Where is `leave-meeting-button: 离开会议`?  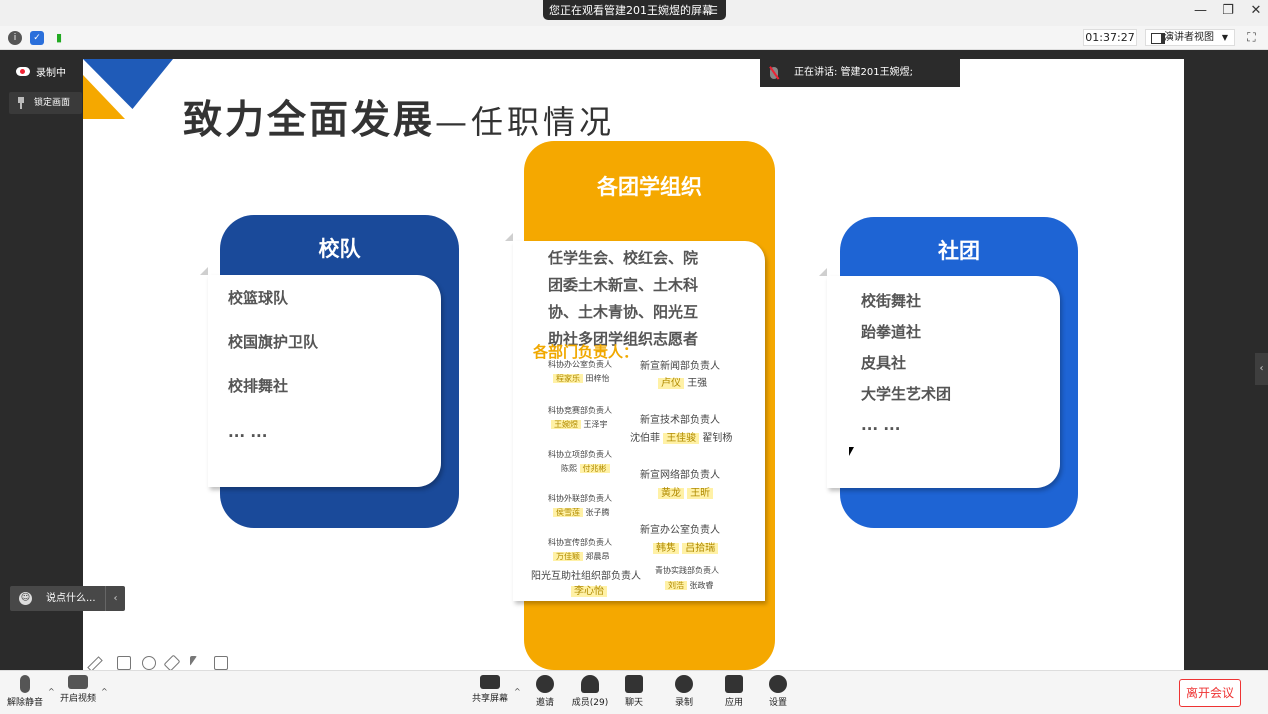
leave-meeting-button: 离开会议 is located at coordinates (1210, 693).